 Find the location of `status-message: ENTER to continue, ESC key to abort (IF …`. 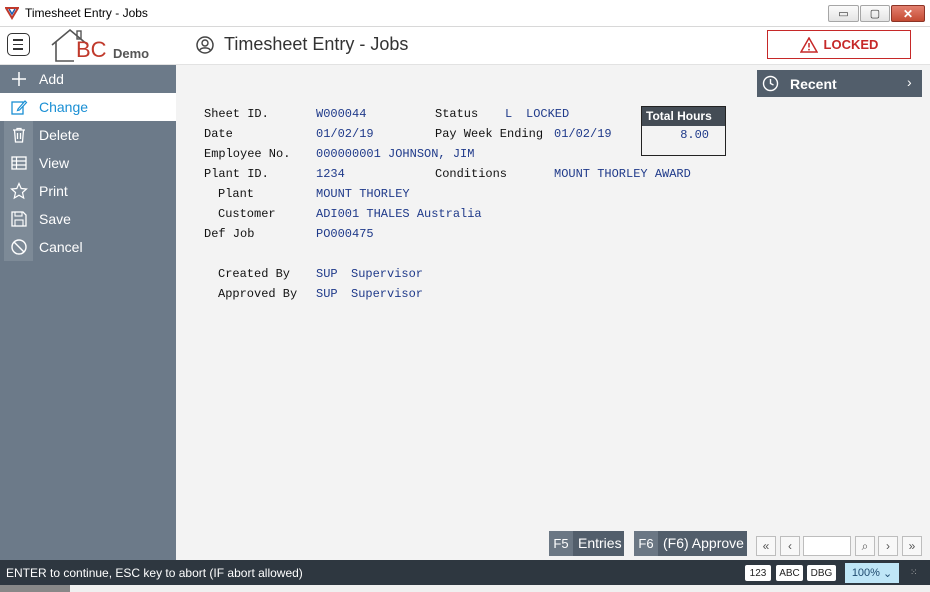

status-message: ENTER to continue, ESC key to abort (IF … is located at coordinates (154, 573).